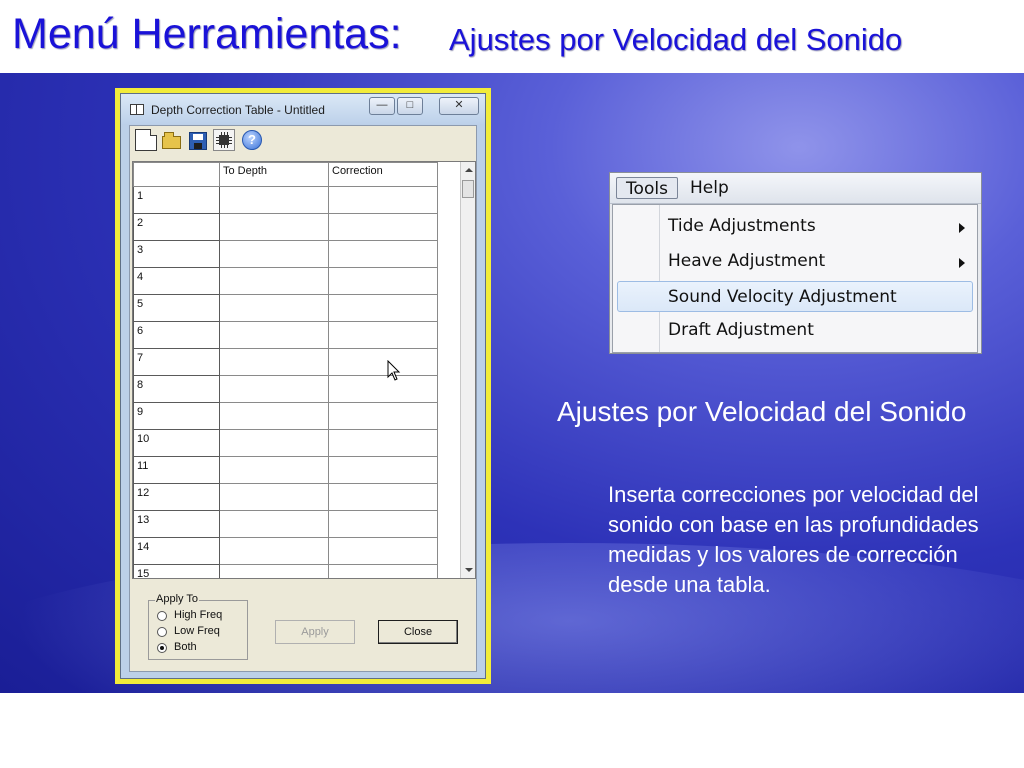  Describe the element at coordinates (303, 142) in the screenshot. I see `toolbar: ?` at that location.